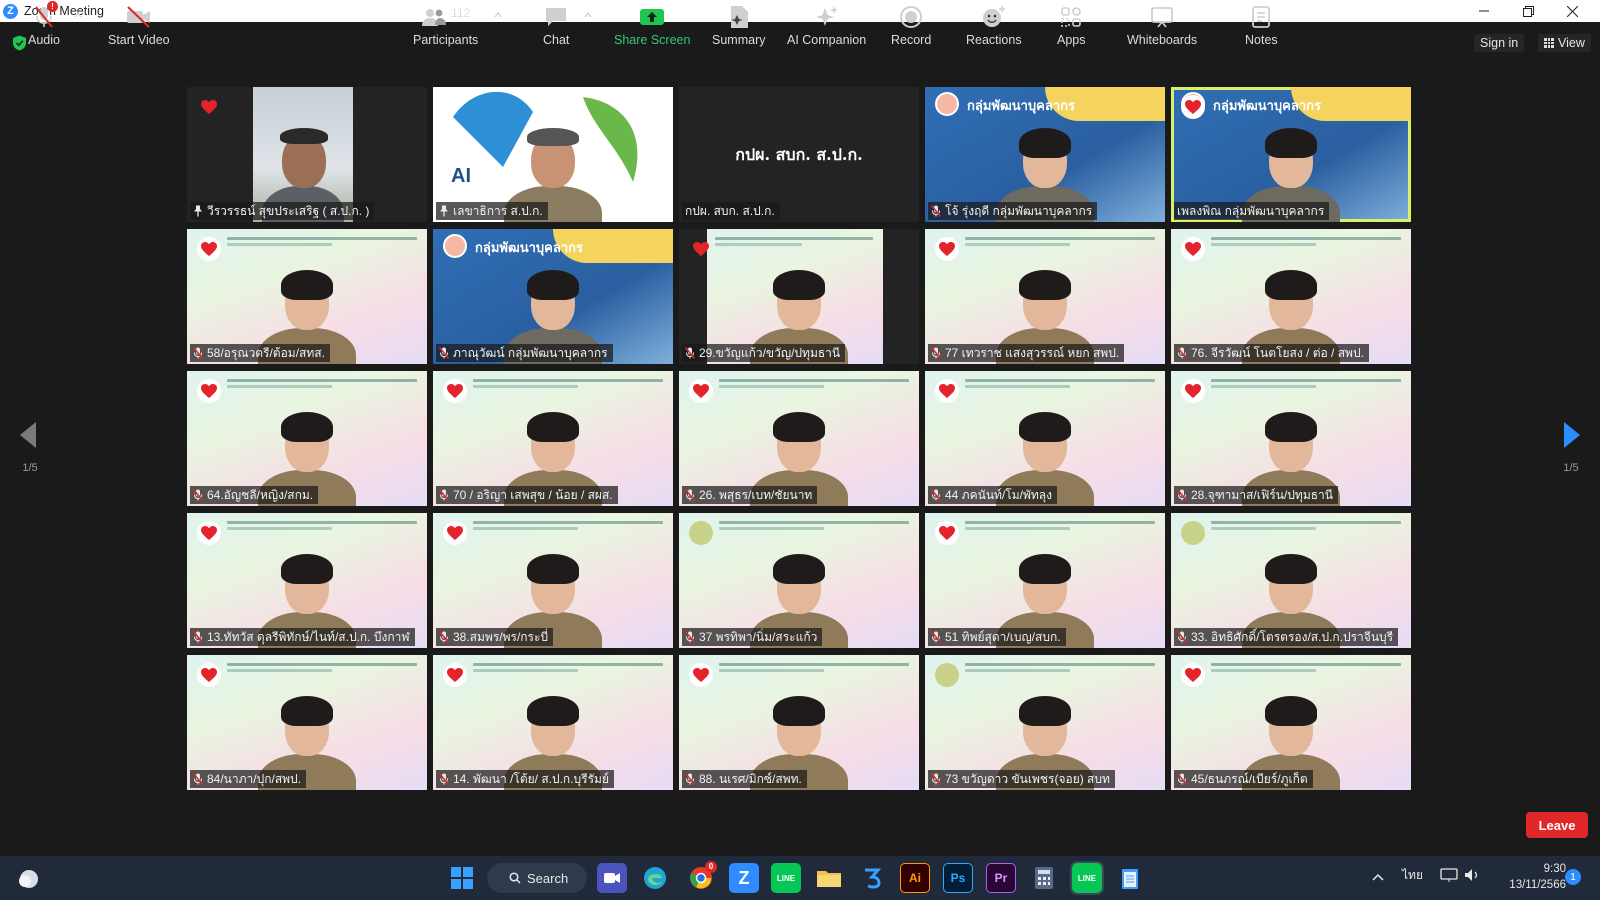  I want to click on previous-page-arrow-icon, so click(28, 435).